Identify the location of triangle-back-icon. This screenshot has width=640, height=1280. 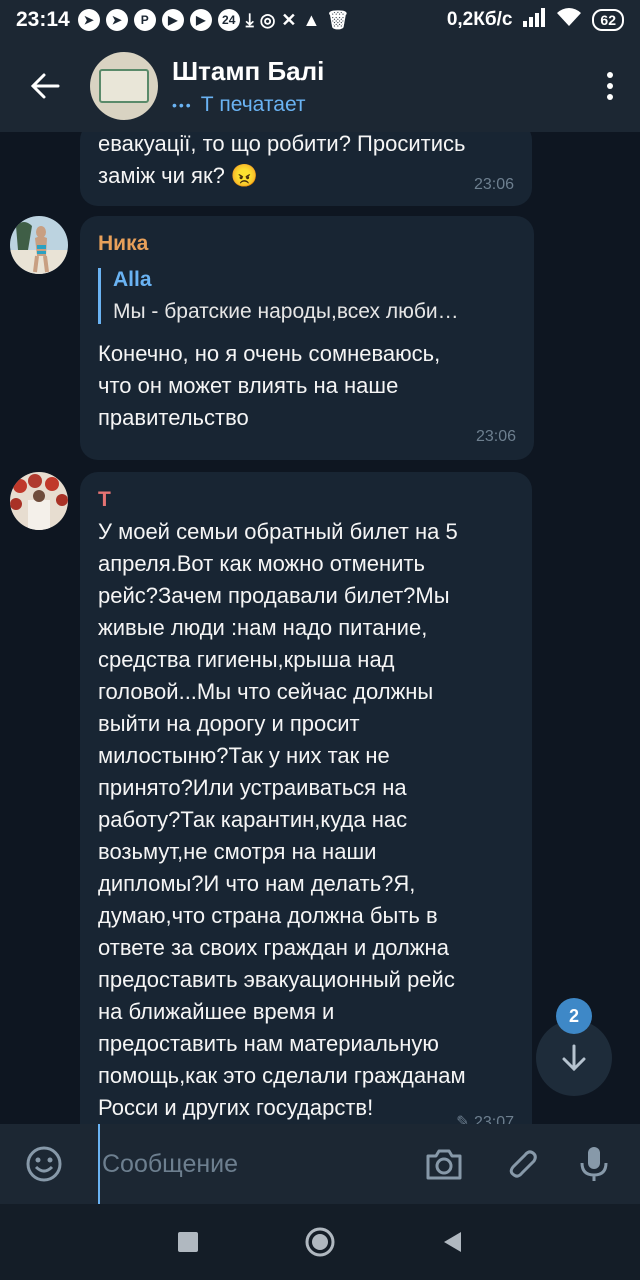
(452, 1242).